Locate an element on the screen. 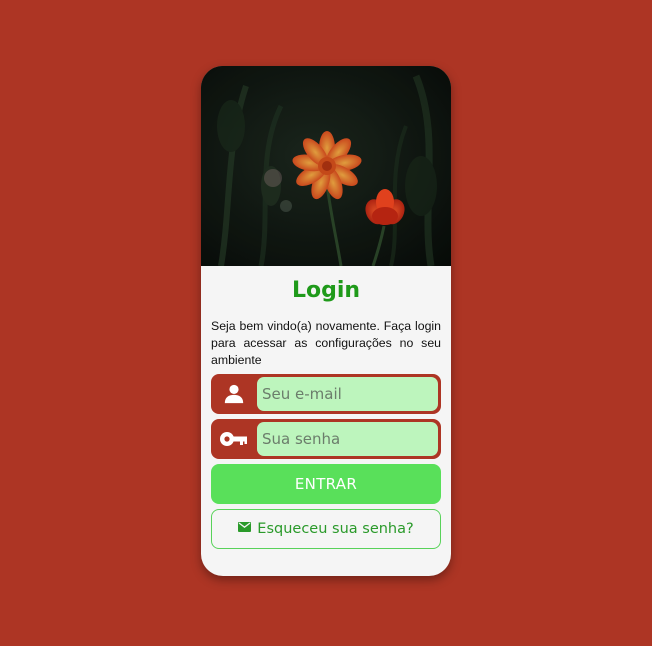 This screenshot has height=646, width=652. enter-button: ENTRAR is located at coordinates (326, 484).